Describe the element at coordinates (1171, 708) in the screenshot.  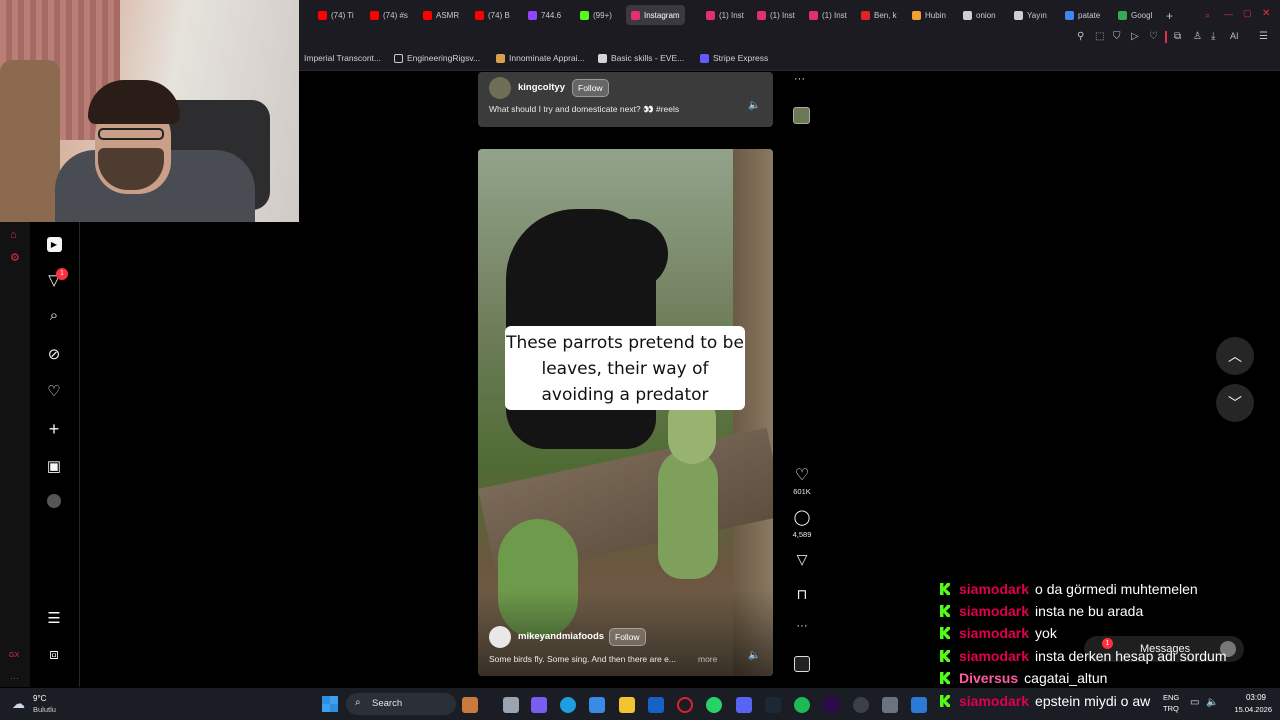
I see `keyboard-layout: TRQ` at that location.